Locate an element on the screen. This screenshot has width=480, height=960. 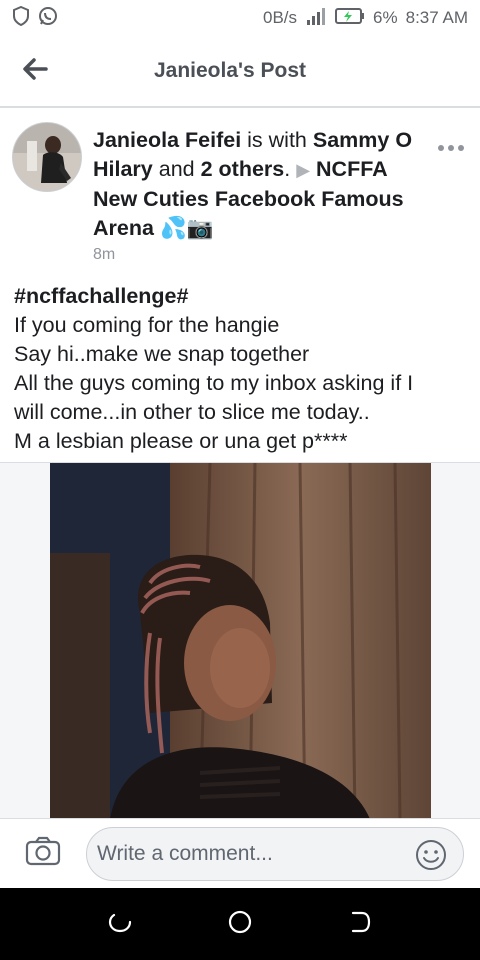
back-nav-button is located at coordinates (360, 924).